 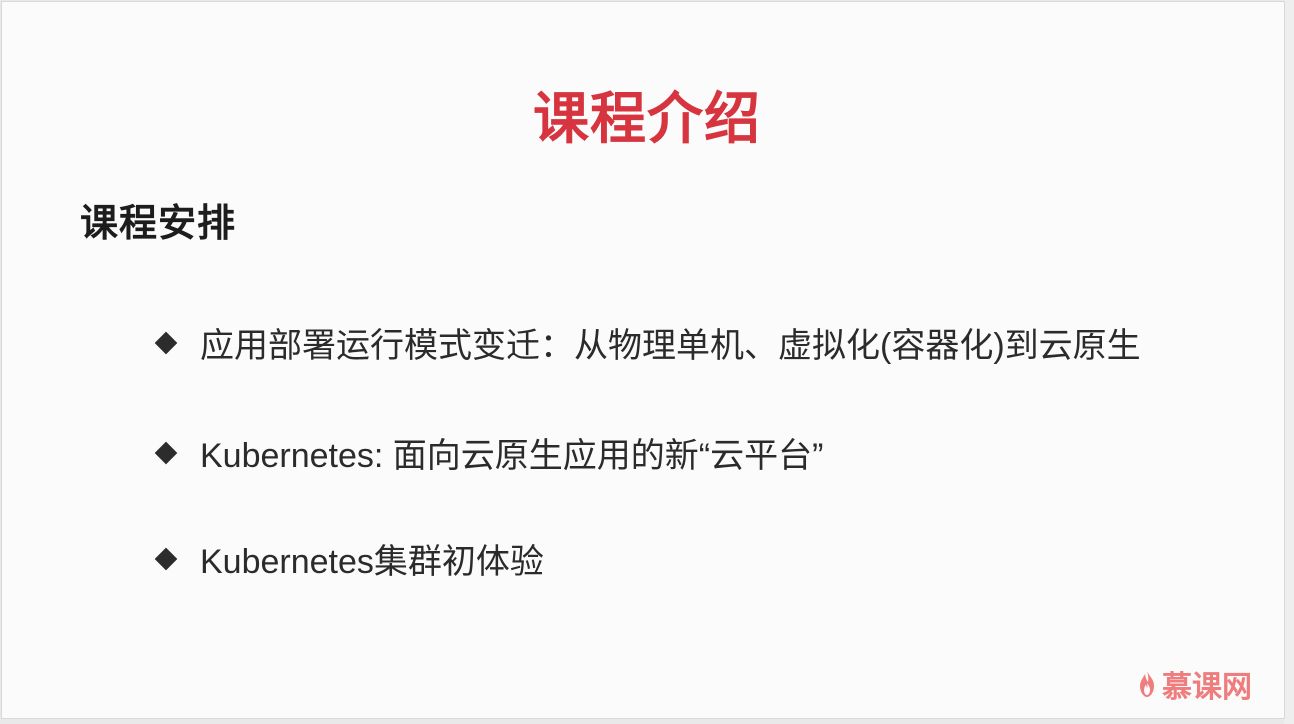 What do you see at coordinates (158, 224) in the screenshot?
I see `section-title: 课程安排` at bounding box center [158, 224].